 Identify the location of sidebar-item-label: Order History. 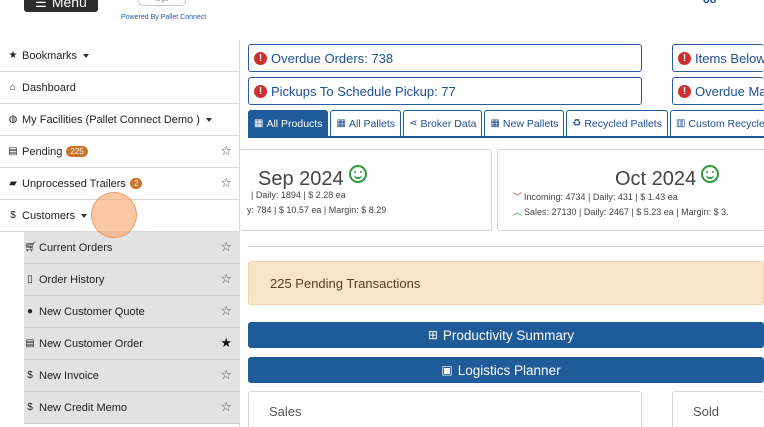
(72, 279).